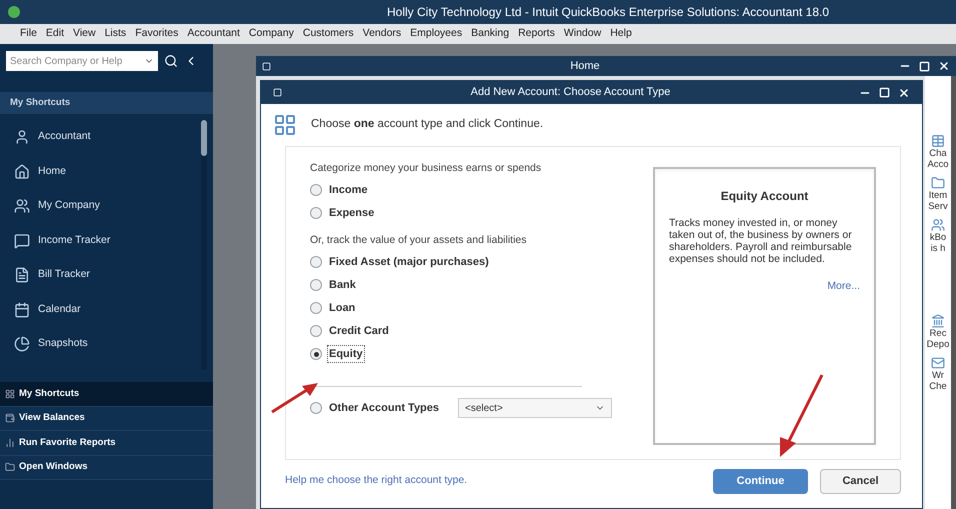 Image resolution: width=956 pixels, height=509 pixels. What do you see at coordinates (28, 34) in the screenshot?
I see `menu-item: File` at bounding box center [28, 34].